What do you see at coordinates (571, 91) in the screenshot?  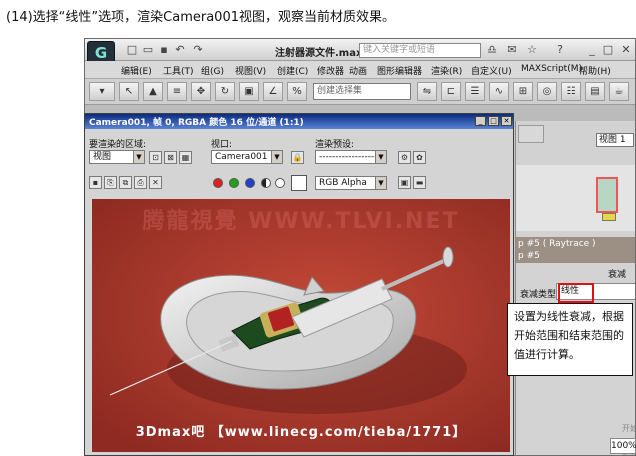 I see `render-setup-icon: ☷` at bounding box center [571, 91].